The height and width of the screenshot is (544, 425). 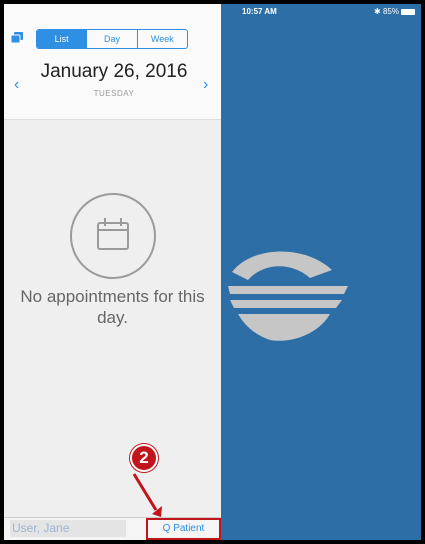 I want to click on tab-day: Day, so click(x=111, y=39).